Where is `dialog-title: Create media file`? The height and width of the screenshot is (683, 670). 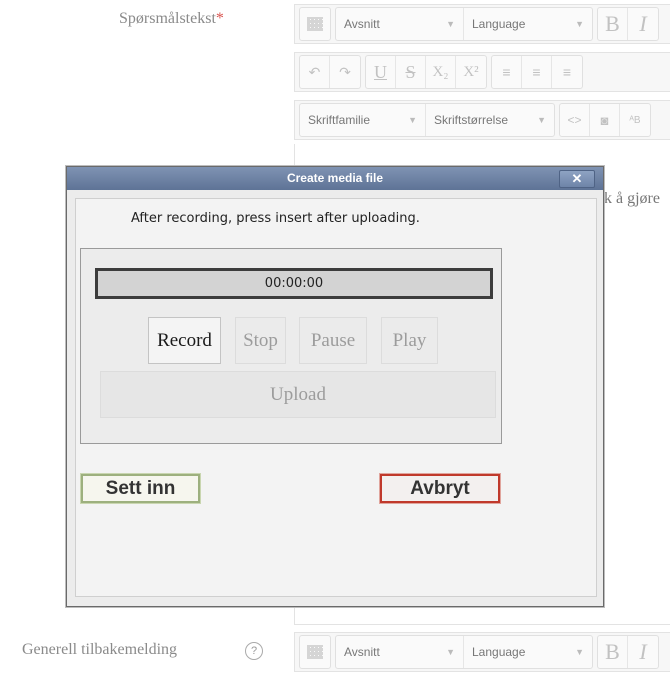
dialog-title: Create media file is located at coordinates (335, 178).